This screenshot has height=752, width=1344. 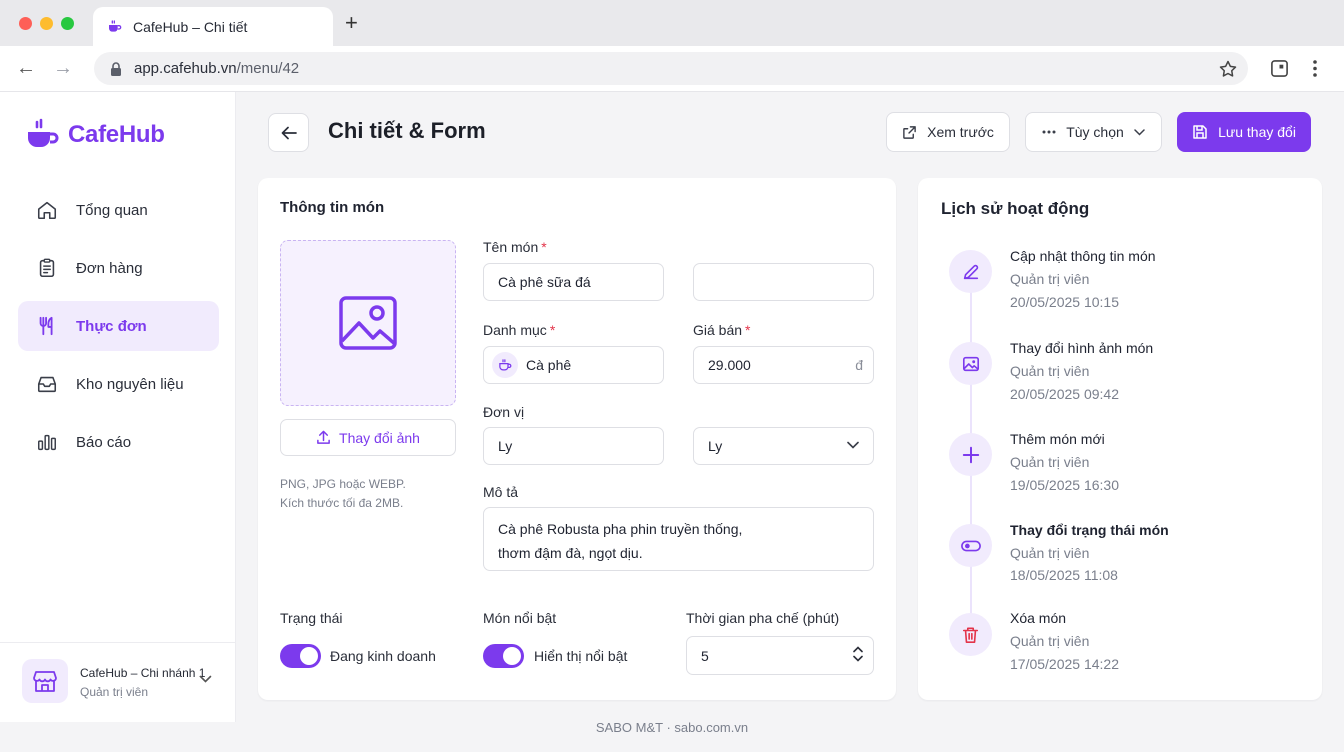 I want to click on history-item-time: 20/05/2025 09:42, so click(x=1064, y=394).